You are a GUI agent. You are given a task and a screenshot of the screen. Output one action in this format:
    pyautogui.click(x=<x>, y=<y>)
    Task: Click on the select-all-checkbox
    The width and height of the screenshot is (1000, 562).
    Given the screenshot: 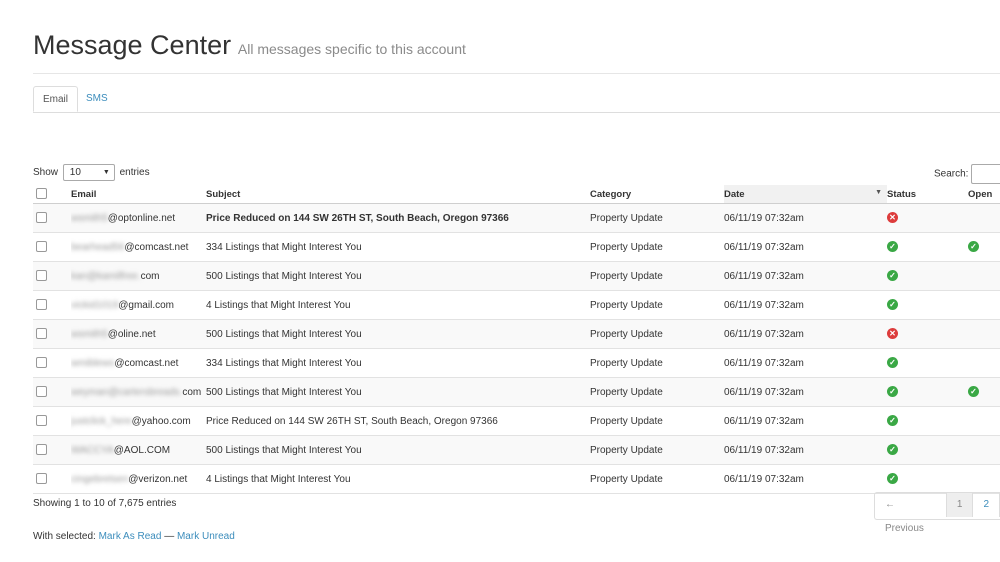 What is the action you would take?
    pyautogui.click(x=41, y=194)
    